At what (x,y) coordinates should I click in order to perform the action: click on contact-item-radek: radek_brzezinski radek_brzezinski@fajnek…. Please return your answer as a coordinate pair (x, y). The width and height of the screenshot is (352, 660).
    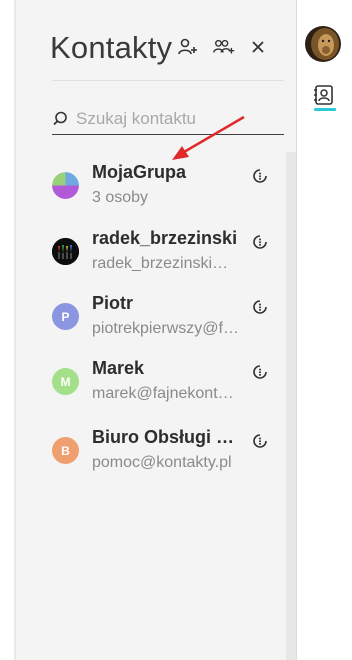
    Looking at the image, I should click on (167, 256).